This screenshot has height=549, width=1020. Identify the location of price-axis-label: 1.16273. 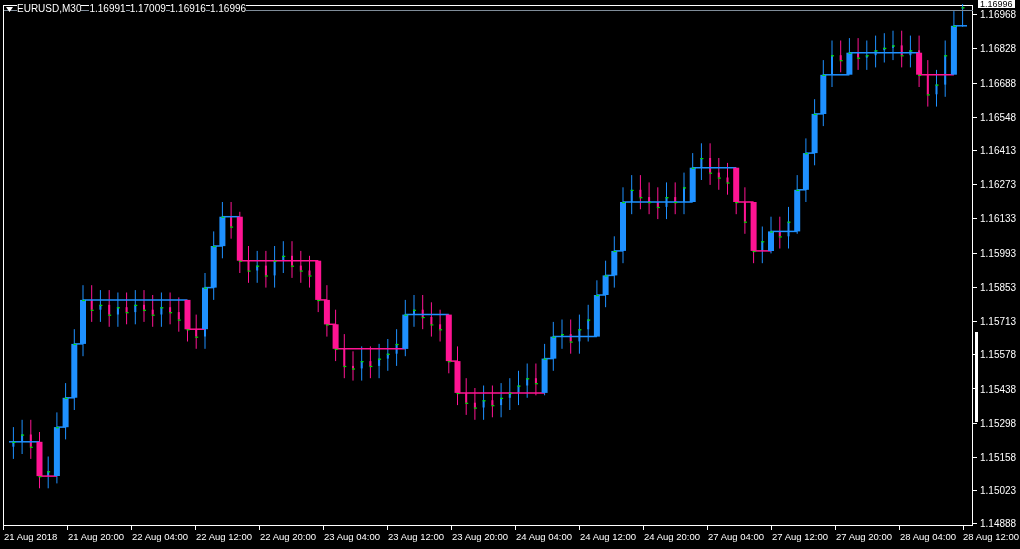
(998, 185).